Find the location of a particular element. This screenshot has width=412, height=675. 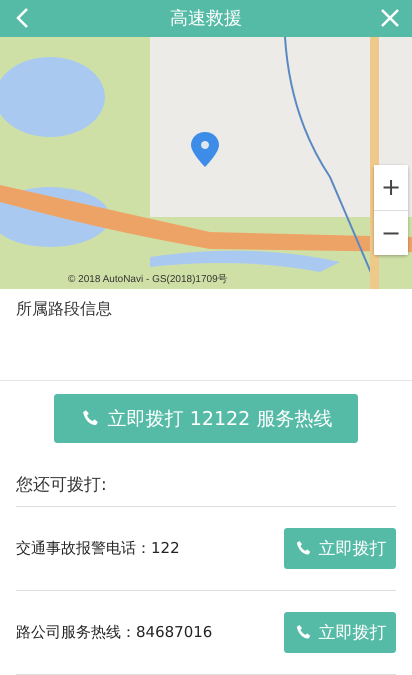

section-heading: 您还可拨打: is located at coordinates (206, 475).